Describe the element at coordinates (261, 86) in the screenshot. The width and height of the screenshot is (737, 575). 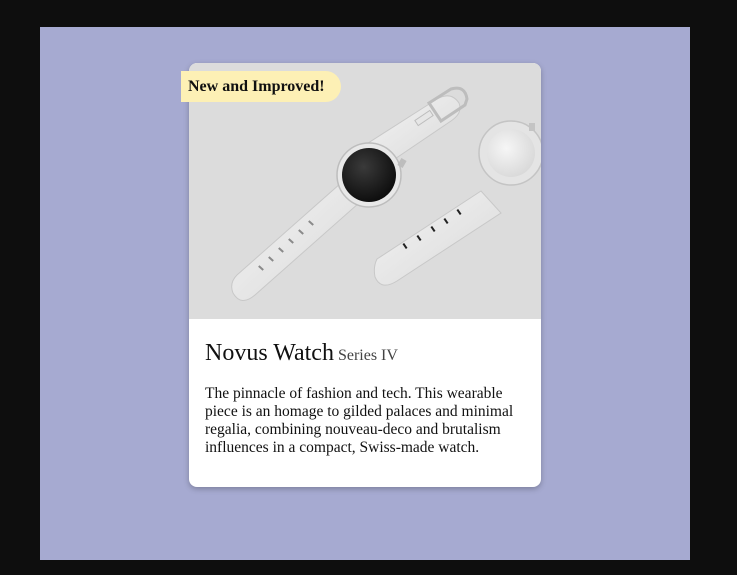
I see `new-badge: New and Improved!` at that location.